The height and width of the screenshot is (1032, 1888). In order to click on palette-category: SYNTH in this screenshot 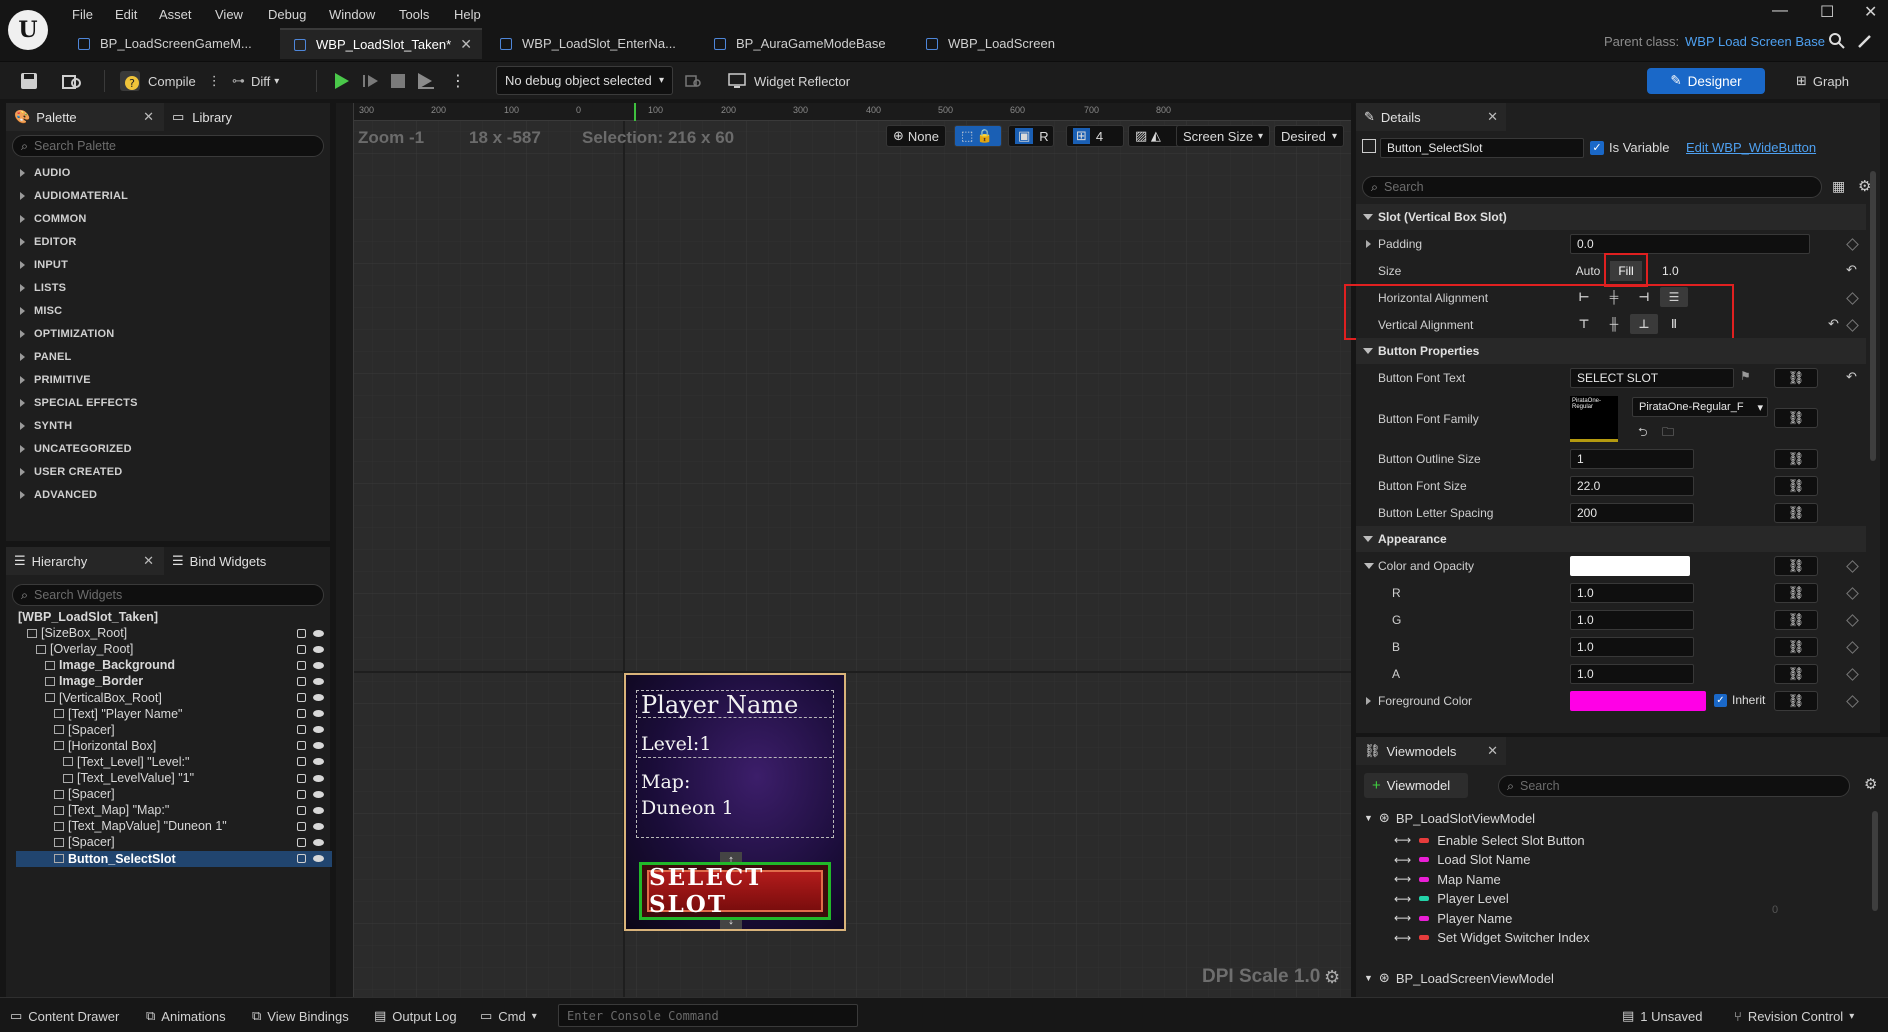, I will do `click(168, 425)`.